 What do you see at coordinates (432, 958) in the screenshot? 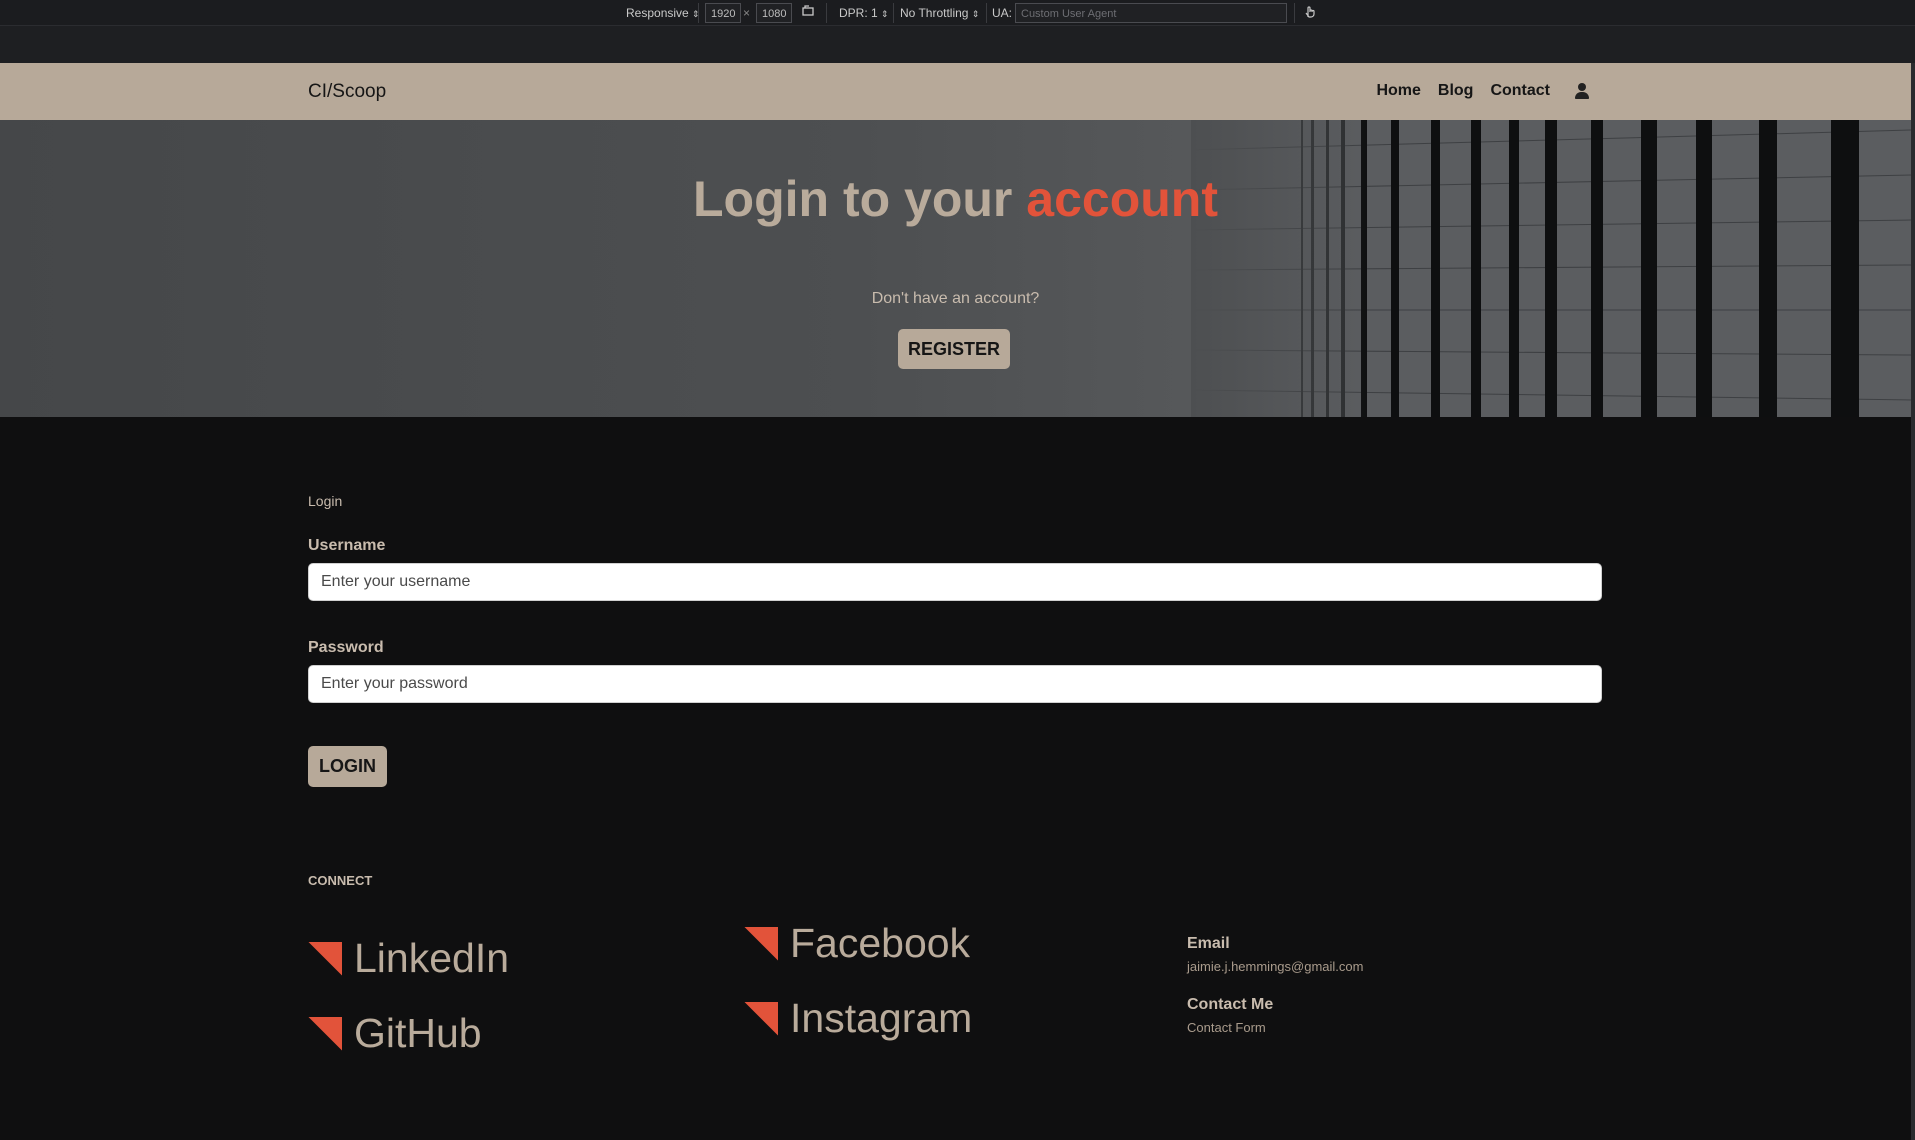
I see `linkedin-label: LinkedIn` at bounding box center [432, 958].